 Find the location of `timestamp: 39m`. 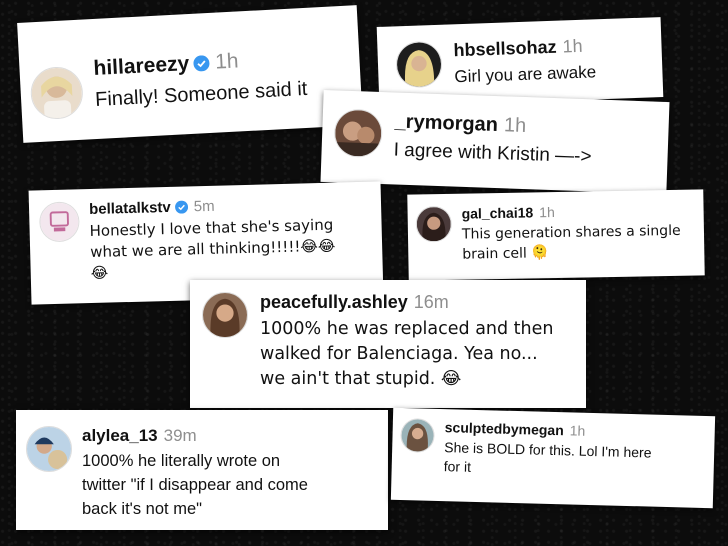

timestamp: 39m is located at coordinates (180, 436).